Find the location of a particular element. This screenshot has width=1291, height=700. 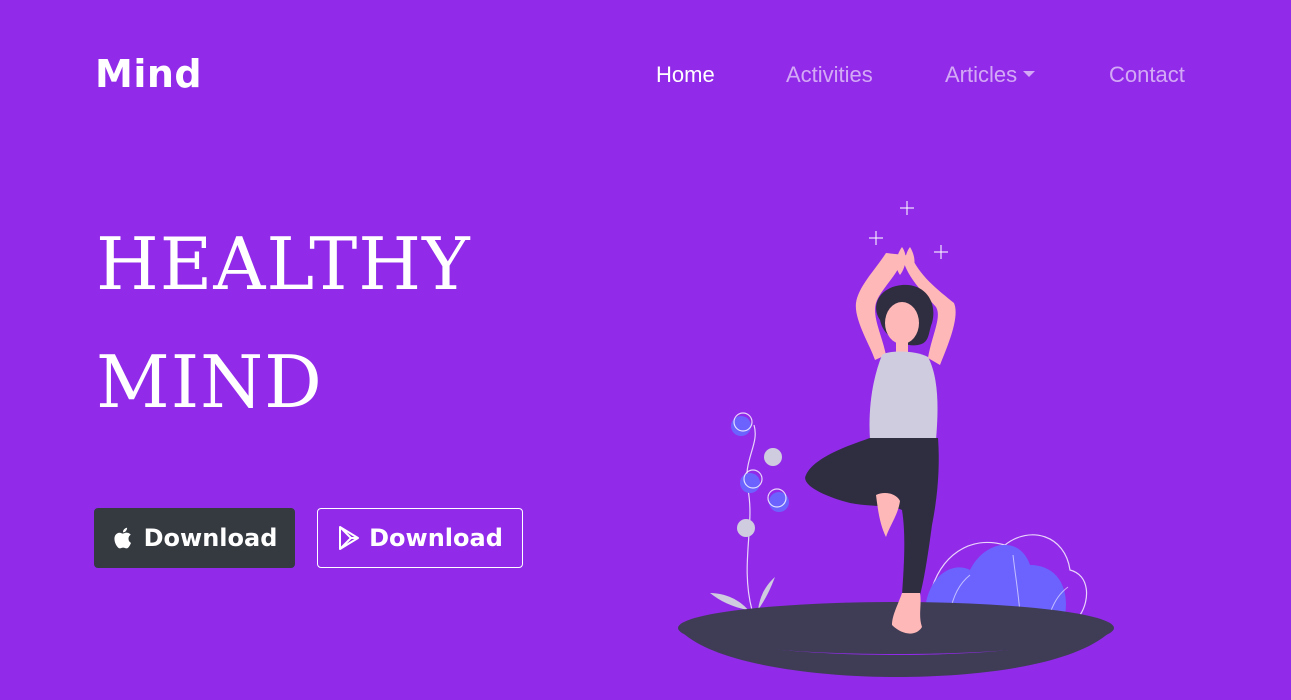

nav-item-home: Home is located at coordinates (685, 75).